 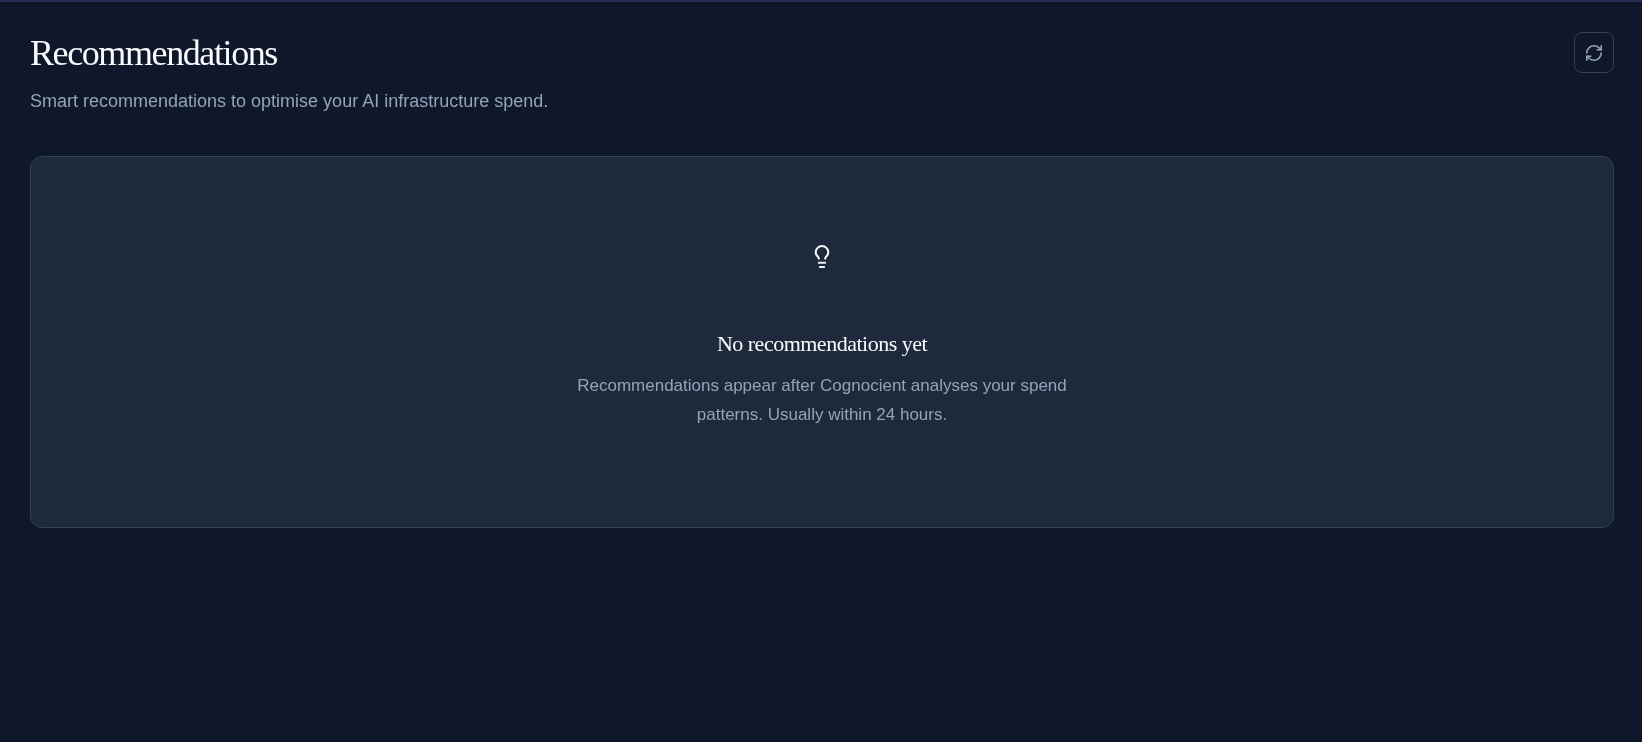 What do you see at coordinates (289, 102) in the screenshot?
I see `page-subtitle: Smart recommendations to optimise your AI infrastructure spend.` at bounding box center [289, 102].